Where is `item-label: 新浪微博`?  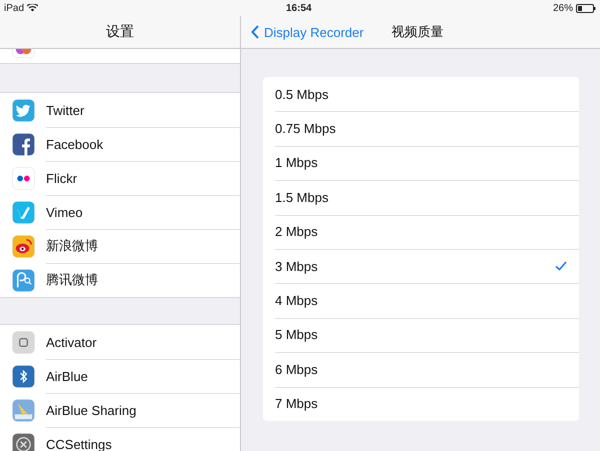 item-label: 新浪微博 is located at coordinates (72, 246).